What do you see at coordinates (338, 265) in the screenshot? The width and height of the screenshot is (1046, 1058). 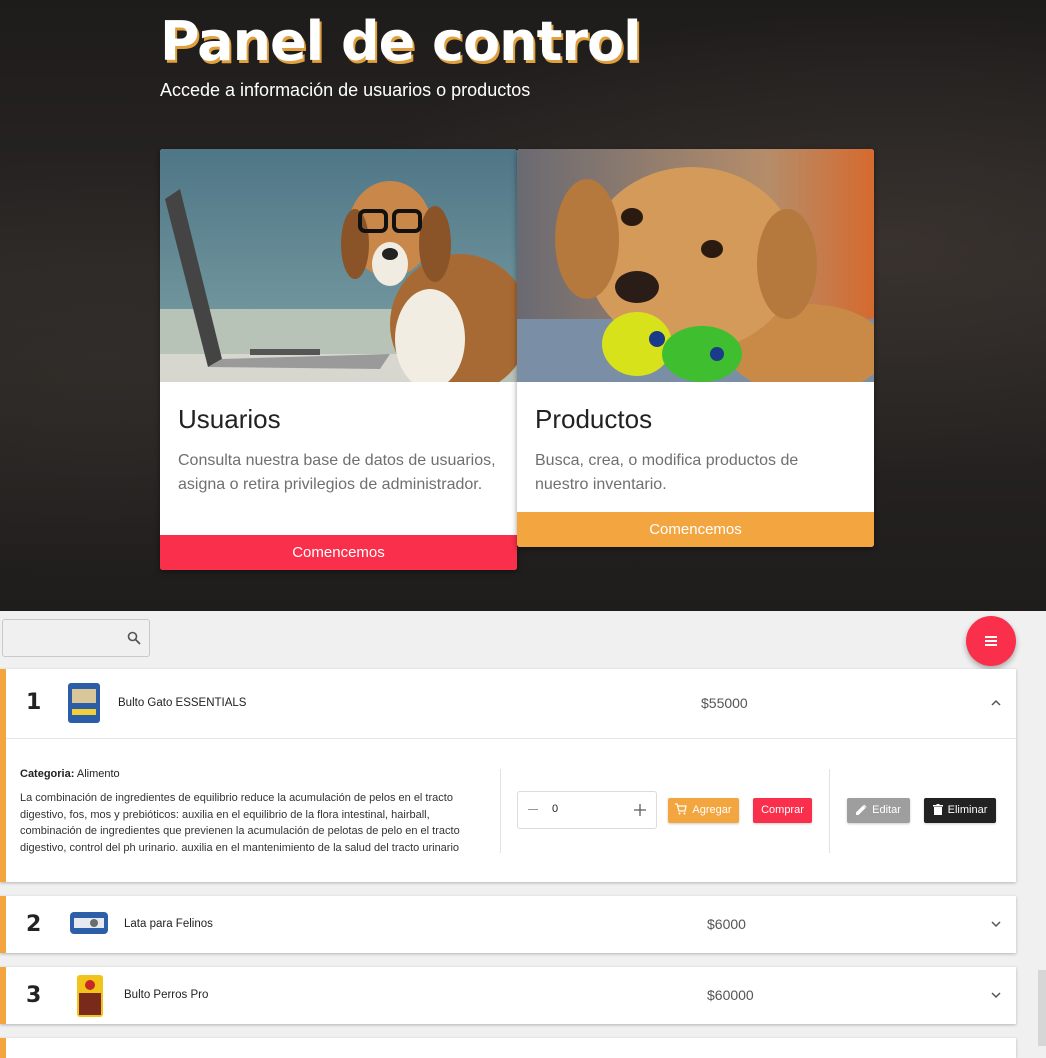 I see `card-image-beagle` at bounding box center [338, 265].